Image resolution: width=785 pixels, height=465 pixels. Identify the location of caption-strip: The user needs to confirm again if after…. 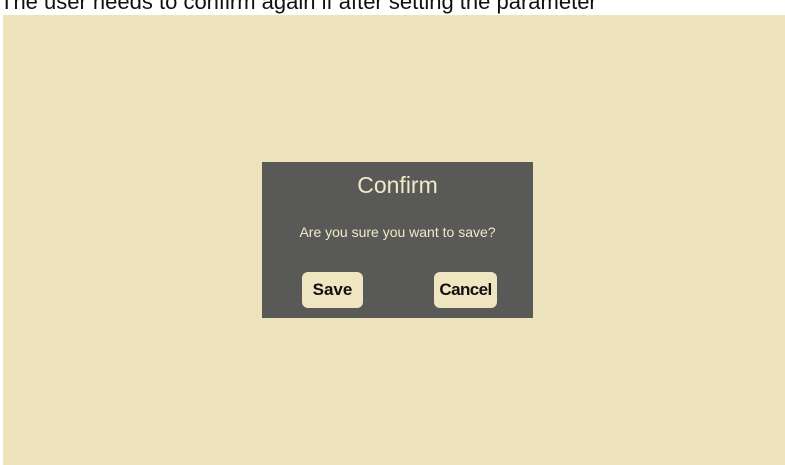
(392, 7).